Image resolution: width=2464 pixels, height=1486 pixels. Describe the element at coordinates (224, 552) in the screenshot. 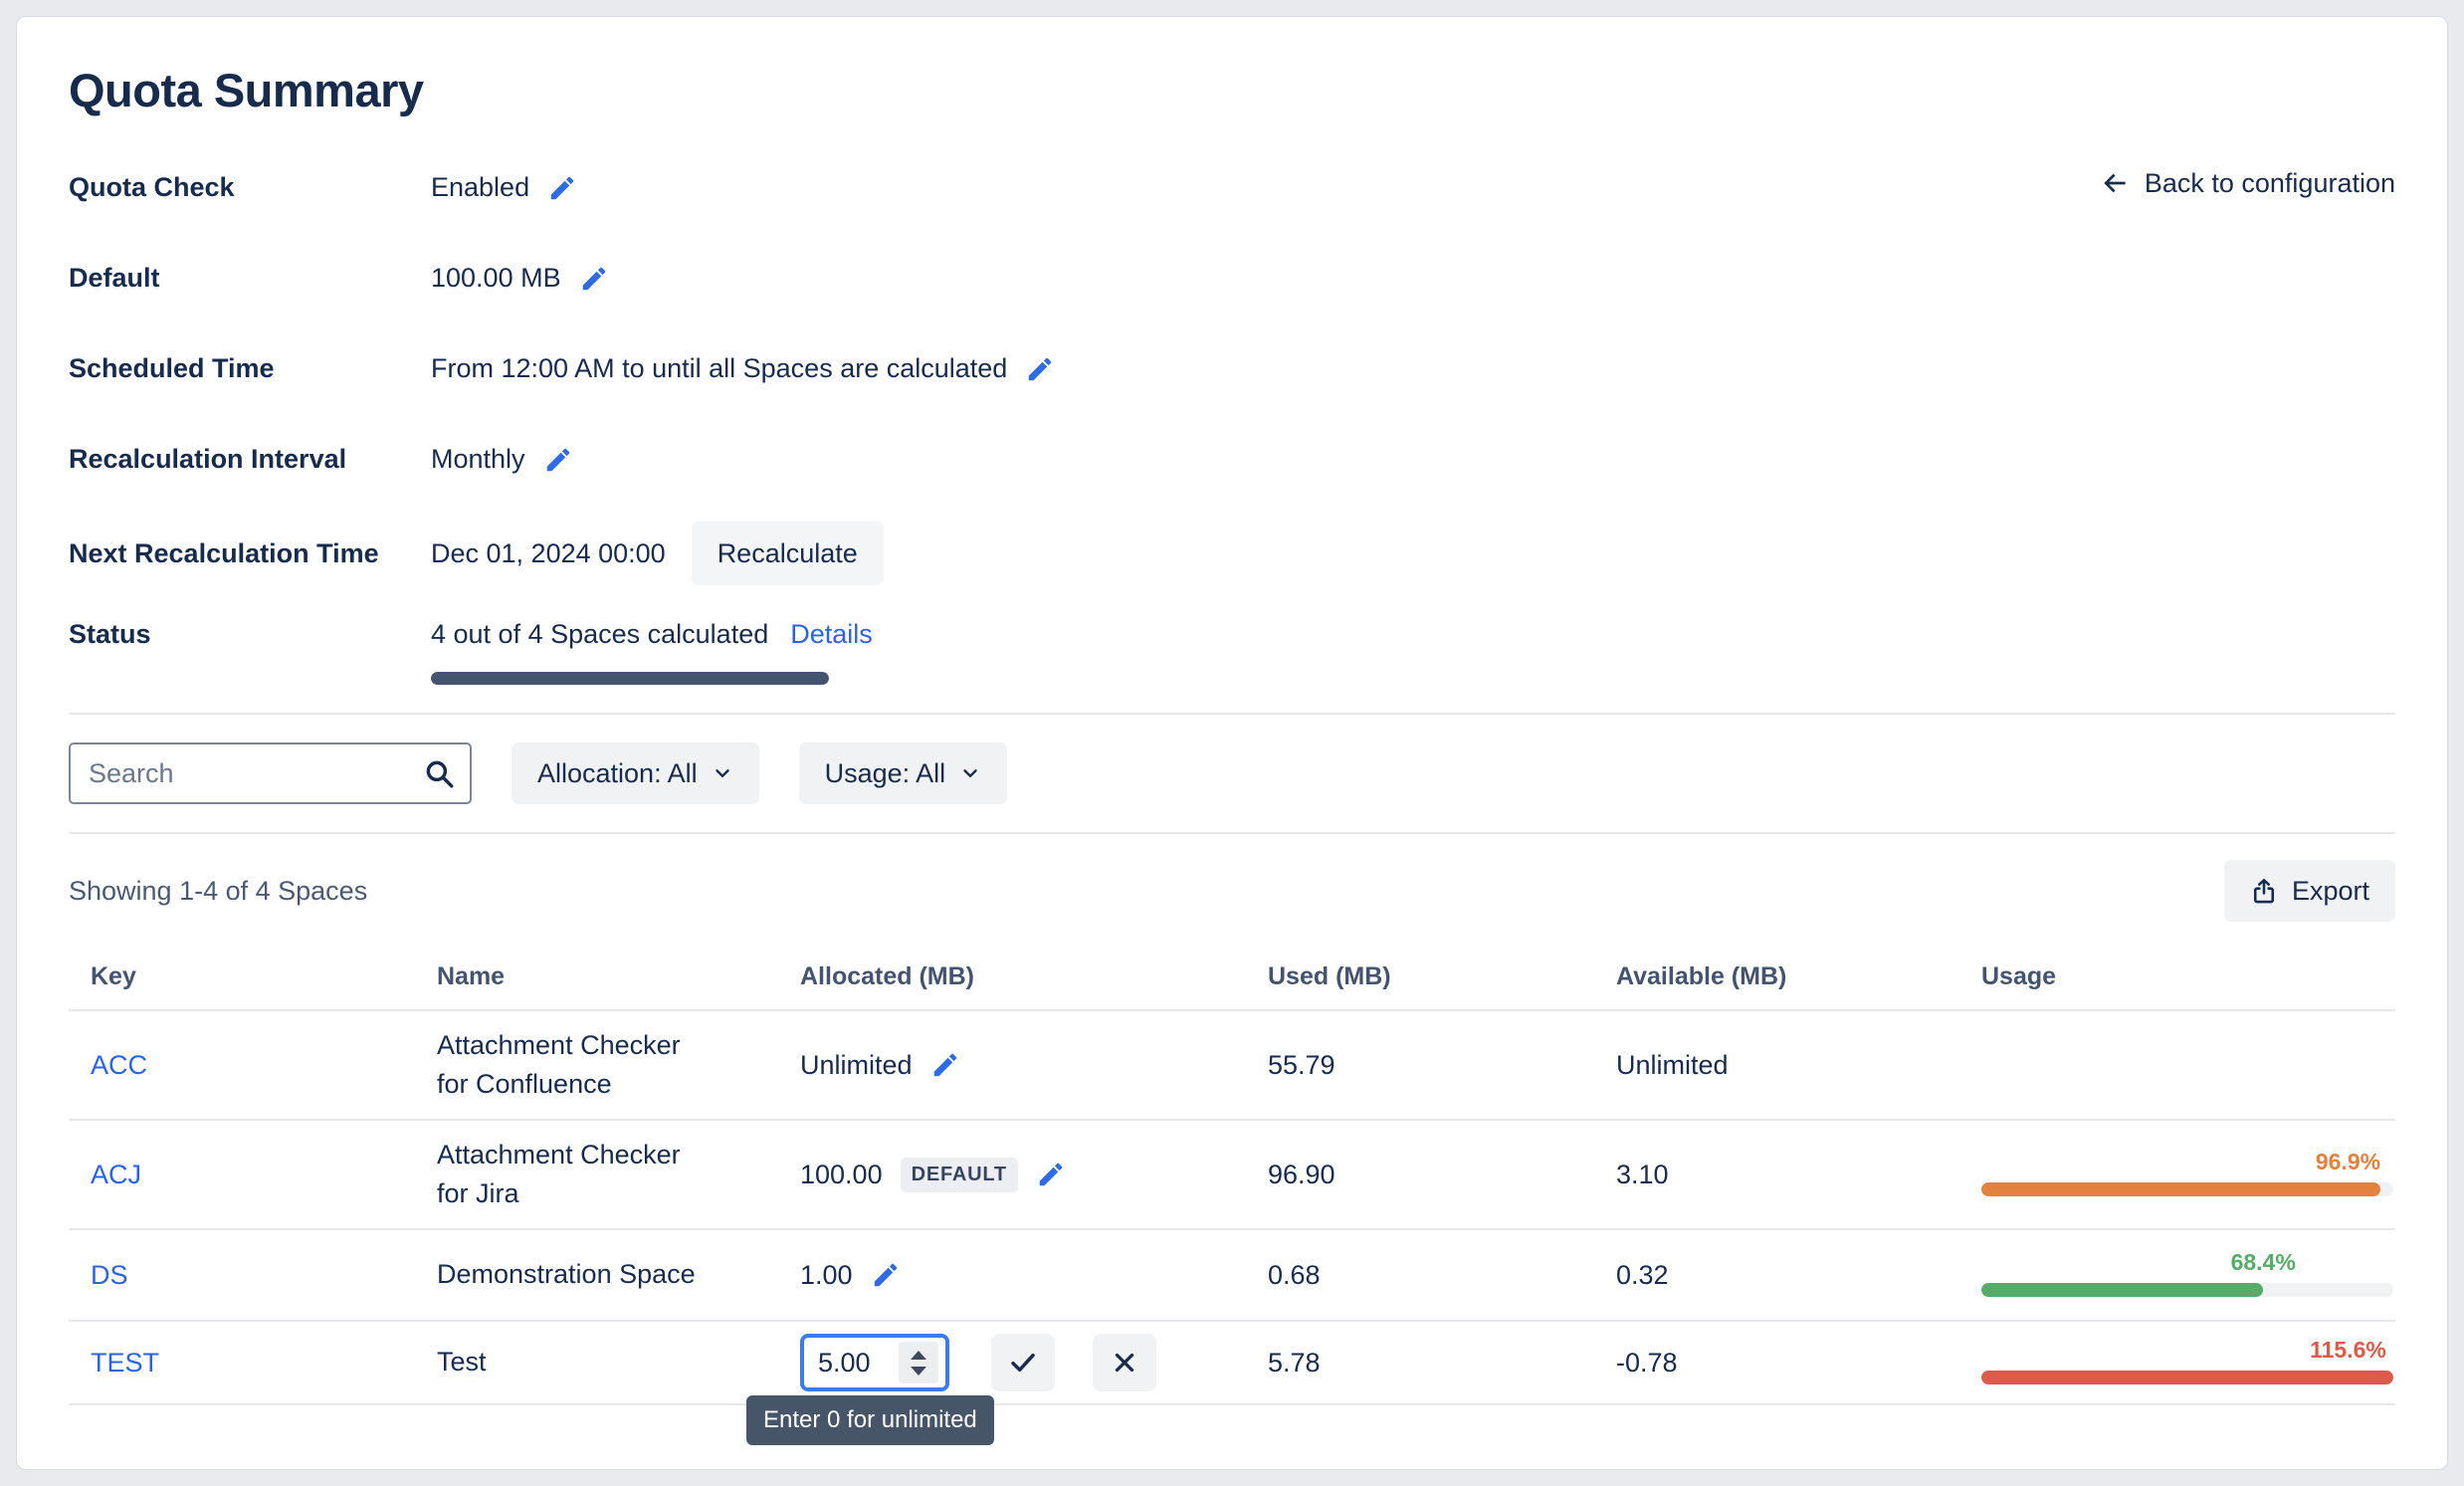

I see `field-label: Next Recalculation Time` at that location.